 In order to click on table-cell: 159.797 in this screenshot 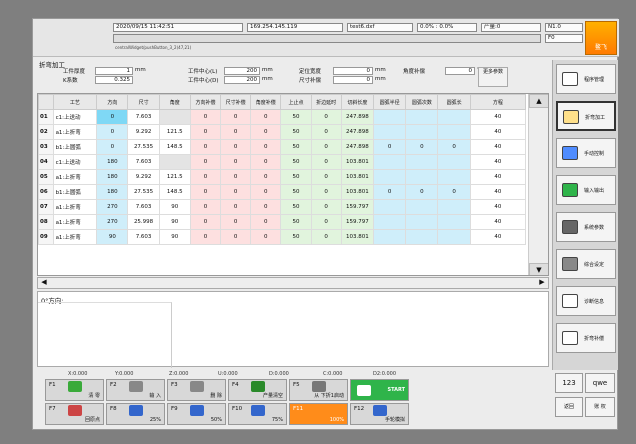, I will do `click(357, 207)`.